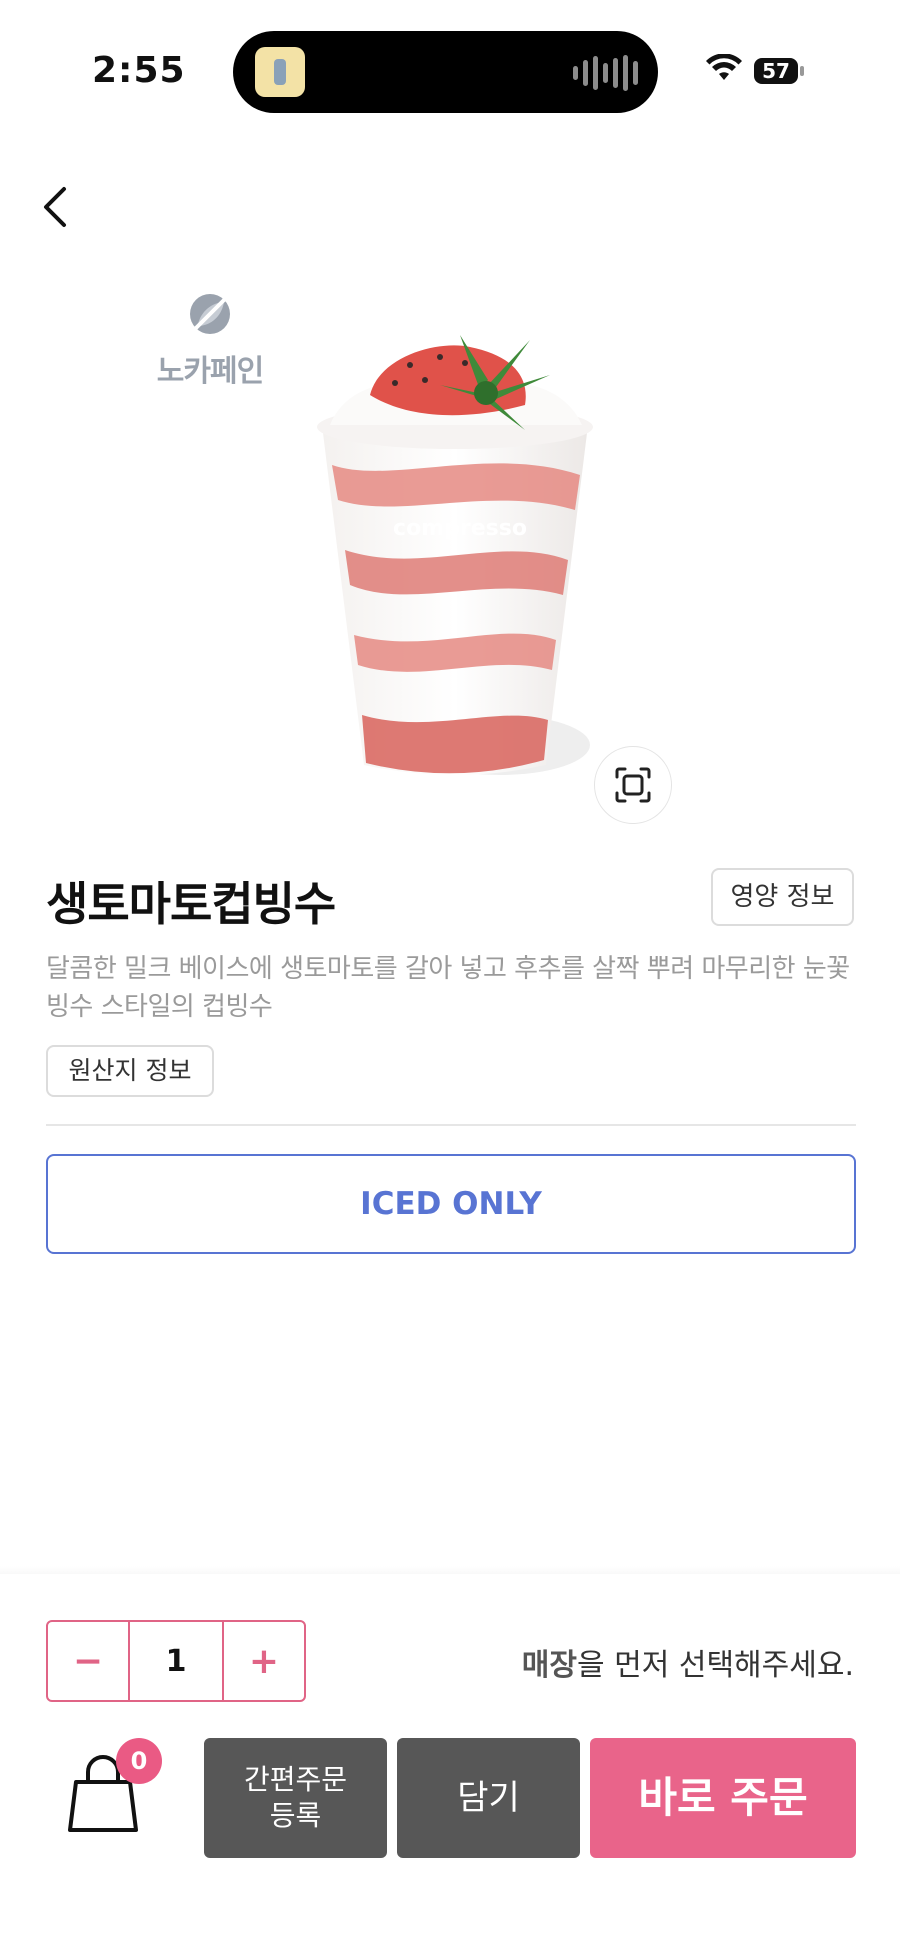 Image resolution: width=900 pixels, height=1957 pixels. What do you see at coordinates (445, 72) in the screenshot?
I see `dynamic-island` at bounding box center [445, 72].